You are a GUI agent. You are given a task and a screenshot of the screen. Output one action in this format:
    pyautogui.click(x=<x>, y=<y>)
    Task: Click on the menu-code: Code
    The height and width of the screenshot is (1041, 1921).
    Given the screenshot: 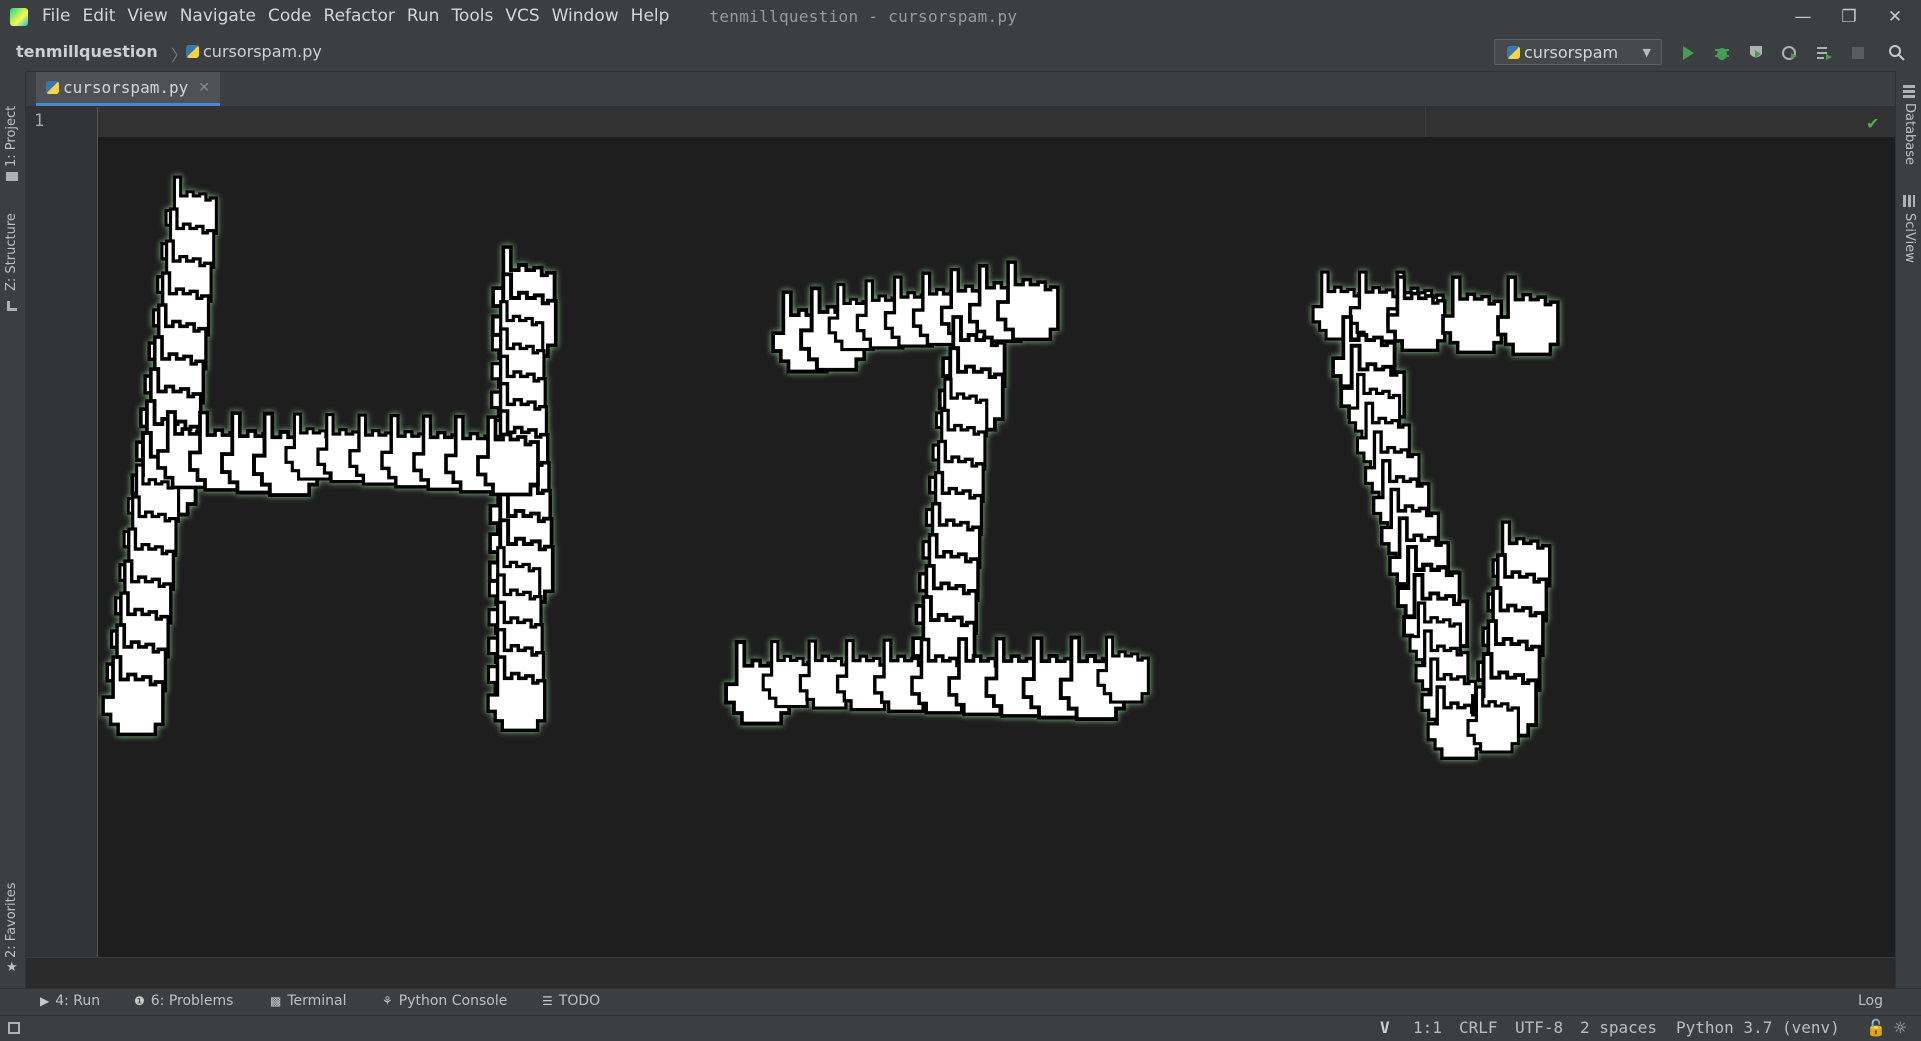 What is the action you would take?
    pyautogui.click(x=290, y=16)
    